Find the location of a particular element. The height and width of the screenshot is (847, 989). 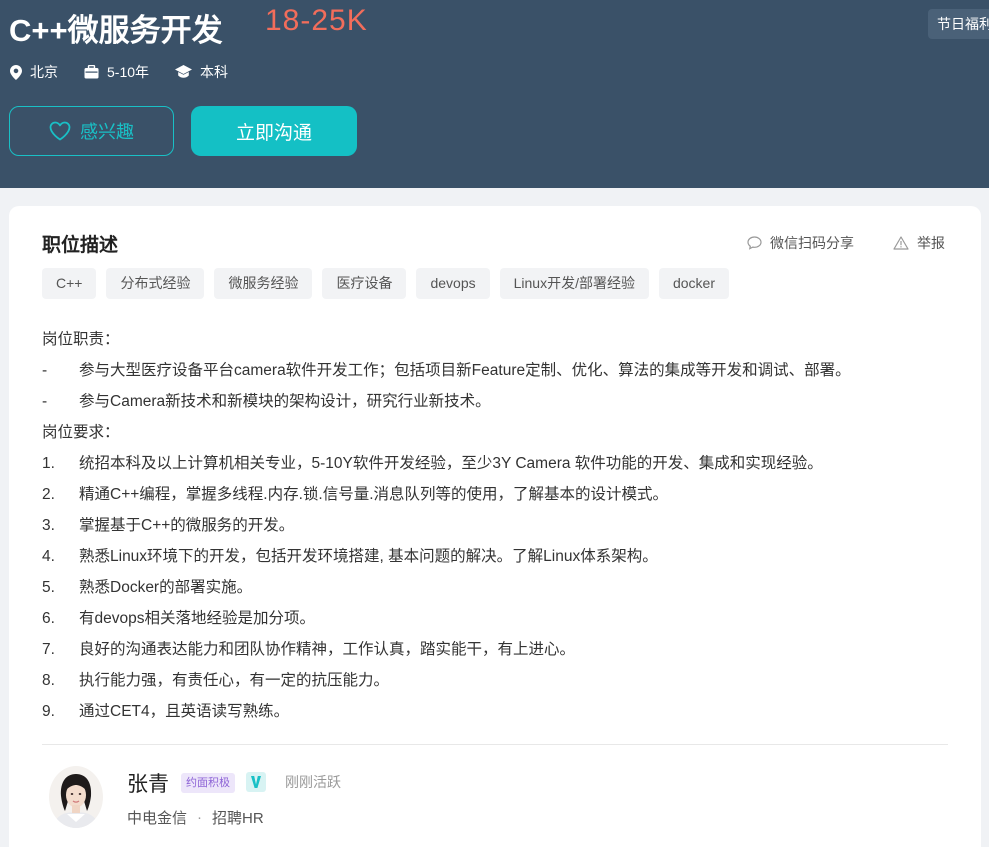

description-line: 5. 熟悉Docker的部署实施。 is located at coordinates (492, 587).